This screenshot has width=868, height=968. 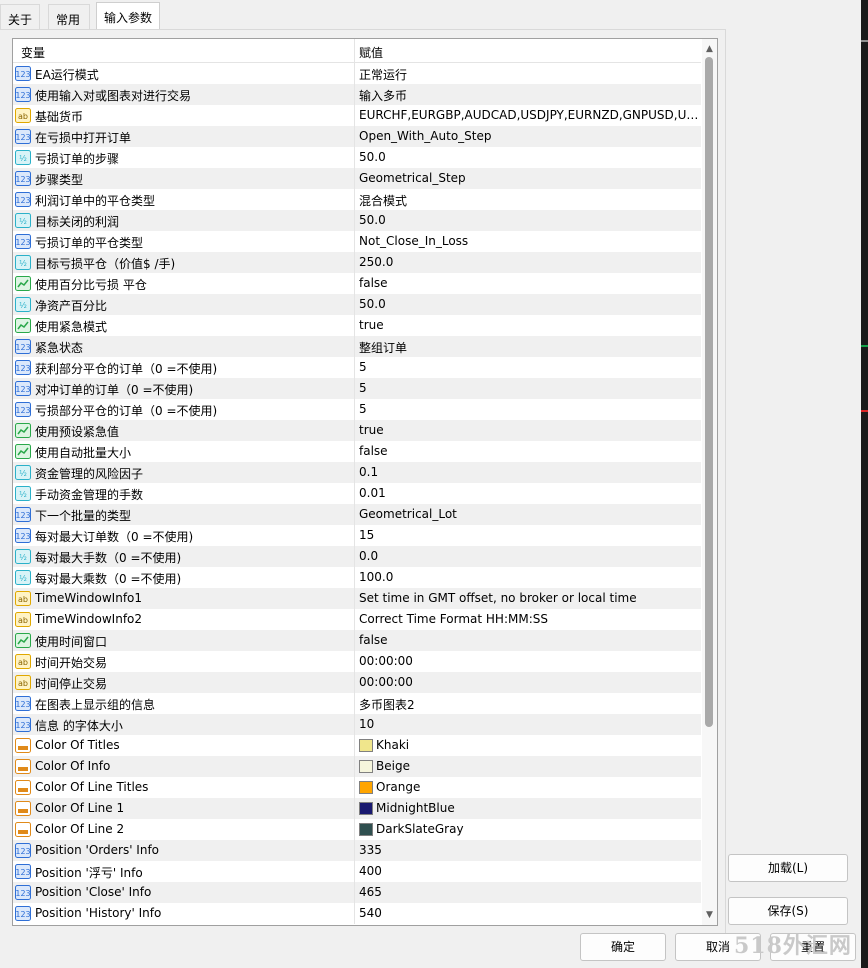 What do you see at coordinates (788, 868) in the screenshot?
I see `load-button: 加载(L)` at bounding box center [788, 868].